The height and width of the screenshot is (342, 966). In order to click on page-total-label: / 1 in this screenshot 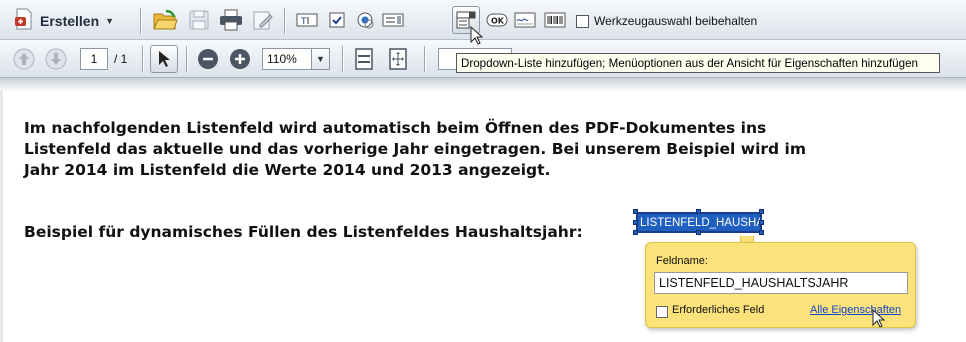, I will do `click(121, 59)`.